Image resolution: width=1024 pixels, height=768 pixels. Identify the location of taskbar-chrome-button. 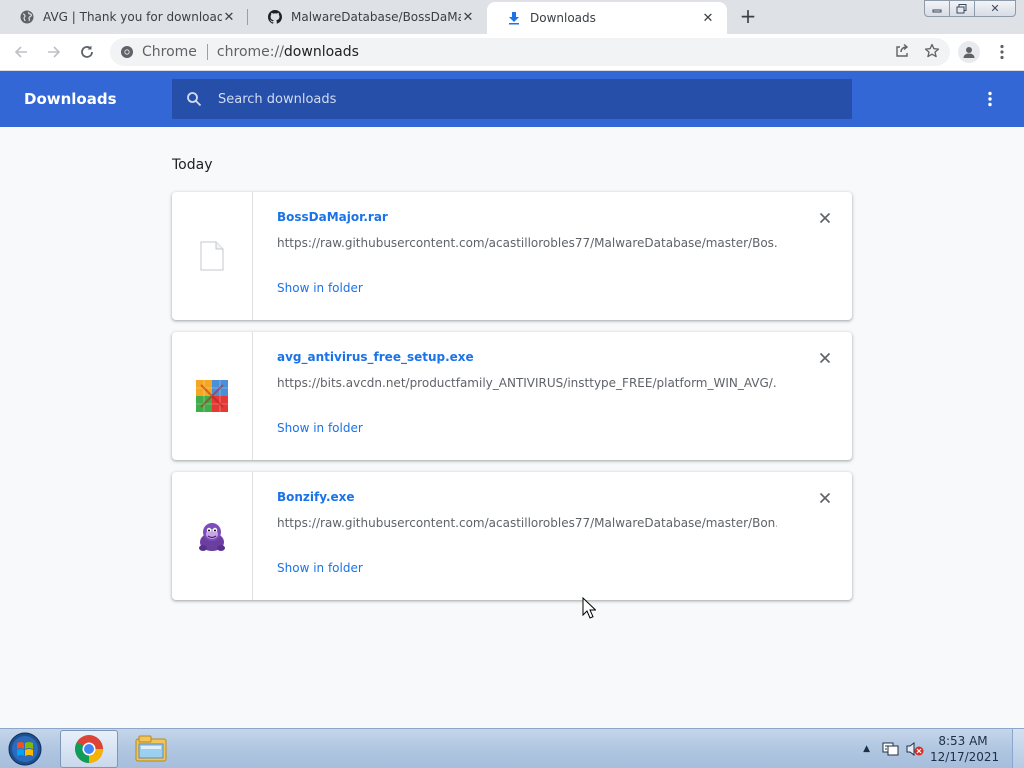
(89, 749).